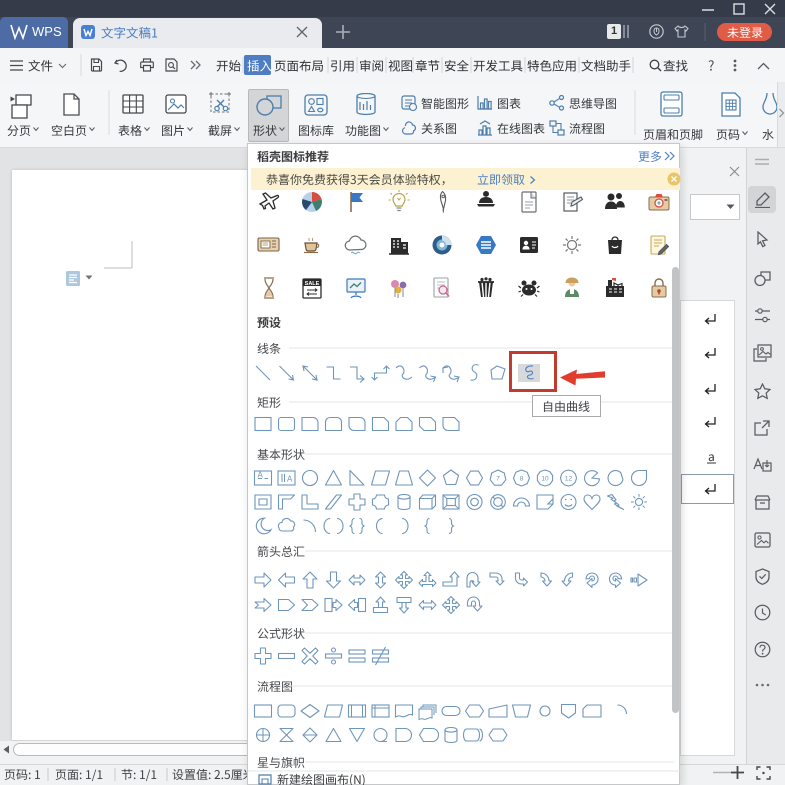 The height and width of the screenshot is (785, 785). I want to click on svg-text: 10, so click(545, 479).